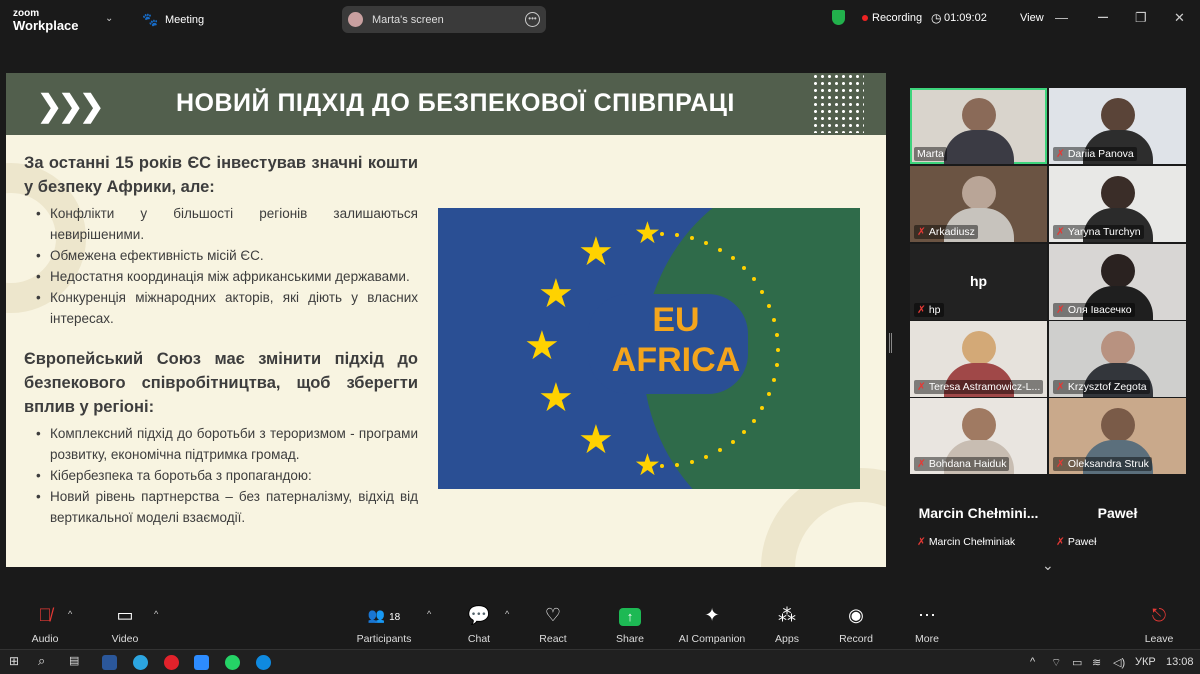 The image size is (1200, 674). I want to click on ai-companion-button: ✦ AI Companion, so click(712, 624).